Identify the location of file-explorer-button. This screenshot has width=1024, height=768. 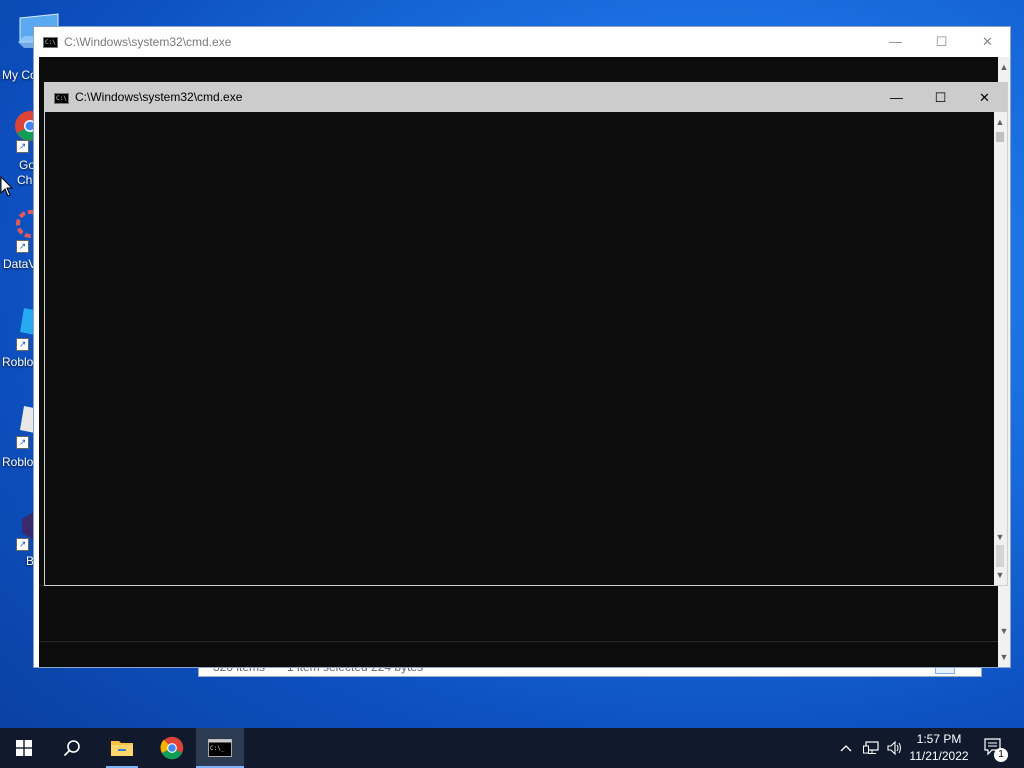
(122, 748).